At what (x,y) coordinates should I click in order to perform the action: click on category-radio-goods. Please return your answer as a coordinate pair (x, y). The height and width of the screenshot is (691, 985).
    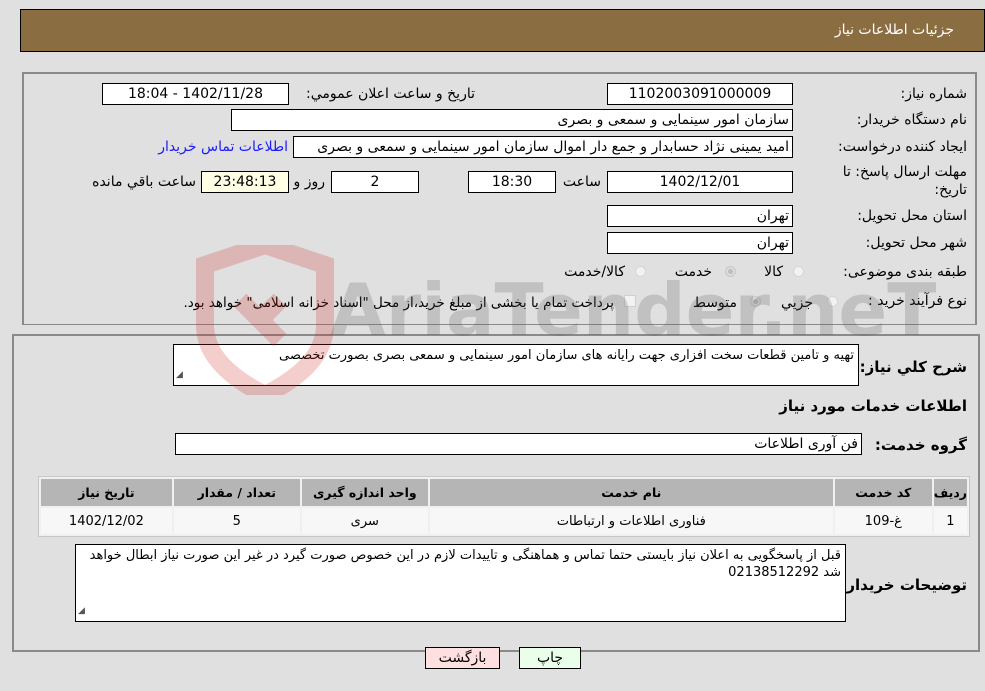
    Looking at the image, I should click on (798, 271).